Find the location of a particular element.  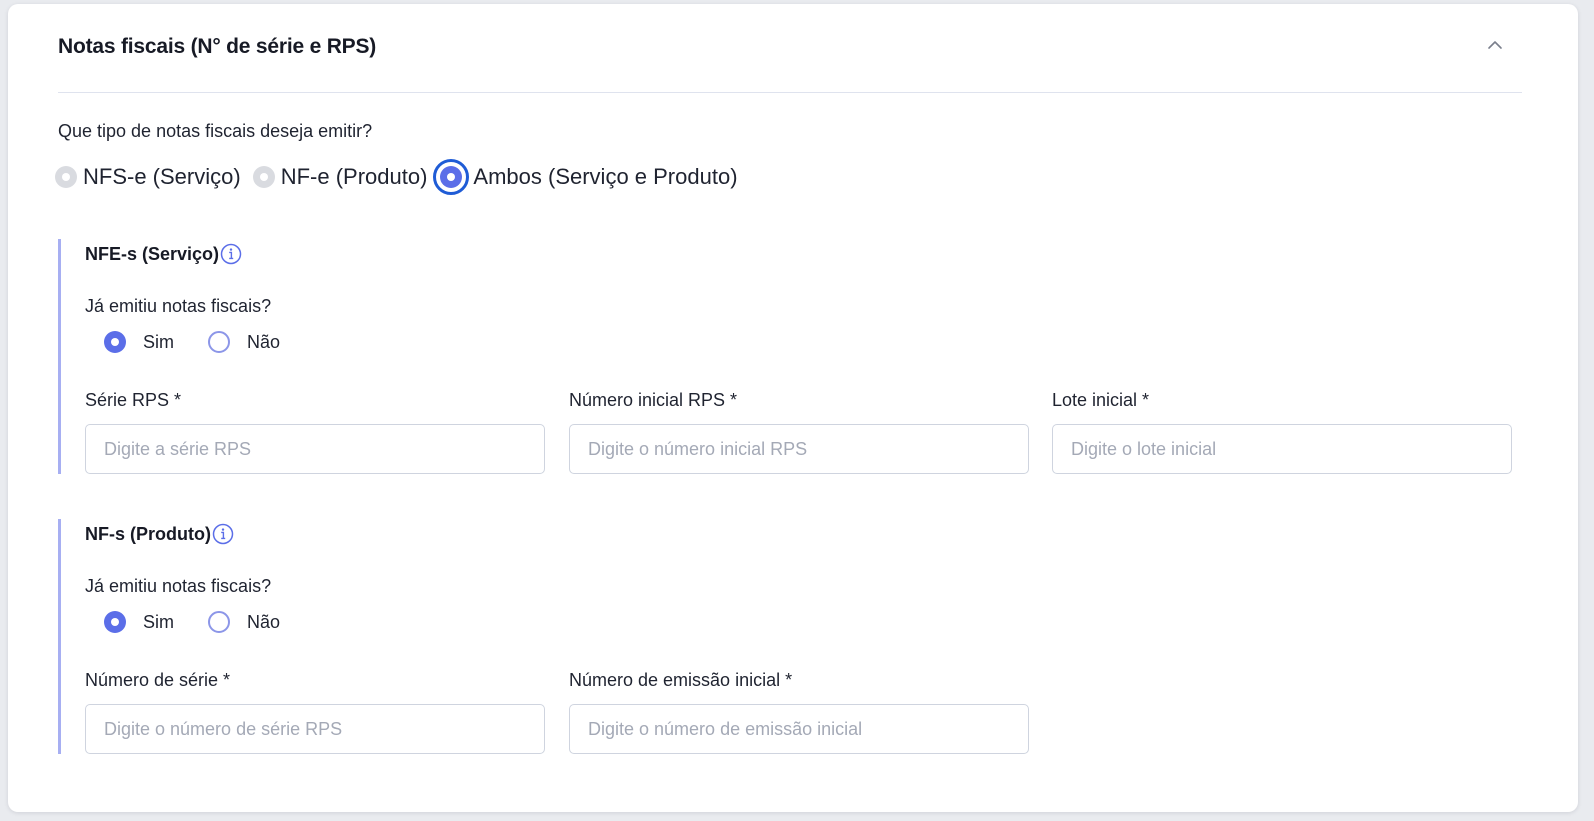

numero-serie-label: Número de série * is located at coordinates (158, 680).